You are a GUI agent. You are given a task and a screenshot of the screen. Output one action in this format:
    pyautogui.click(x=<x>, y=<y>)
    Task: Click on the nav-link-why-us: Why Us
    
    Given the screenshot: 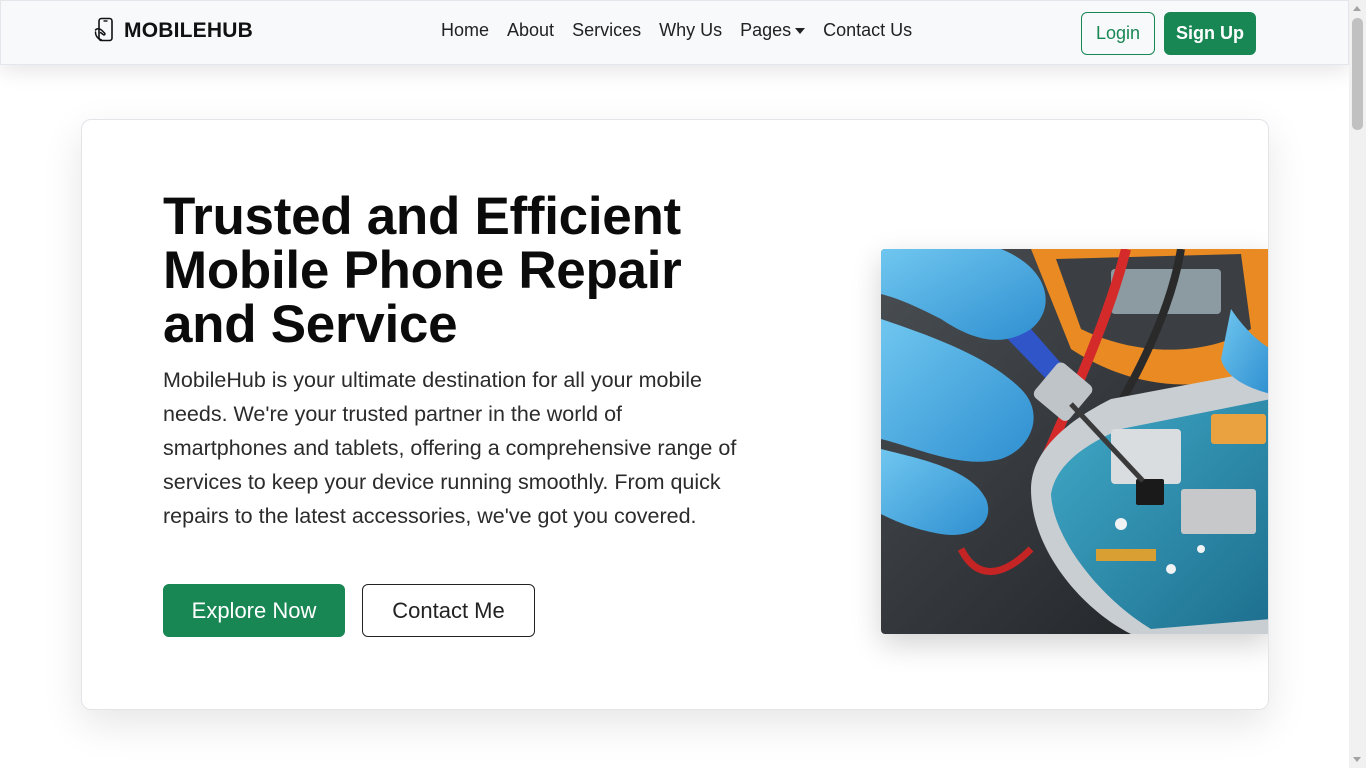 What is the action you would take?
    pyautogui.click(x=690, y=30)
    